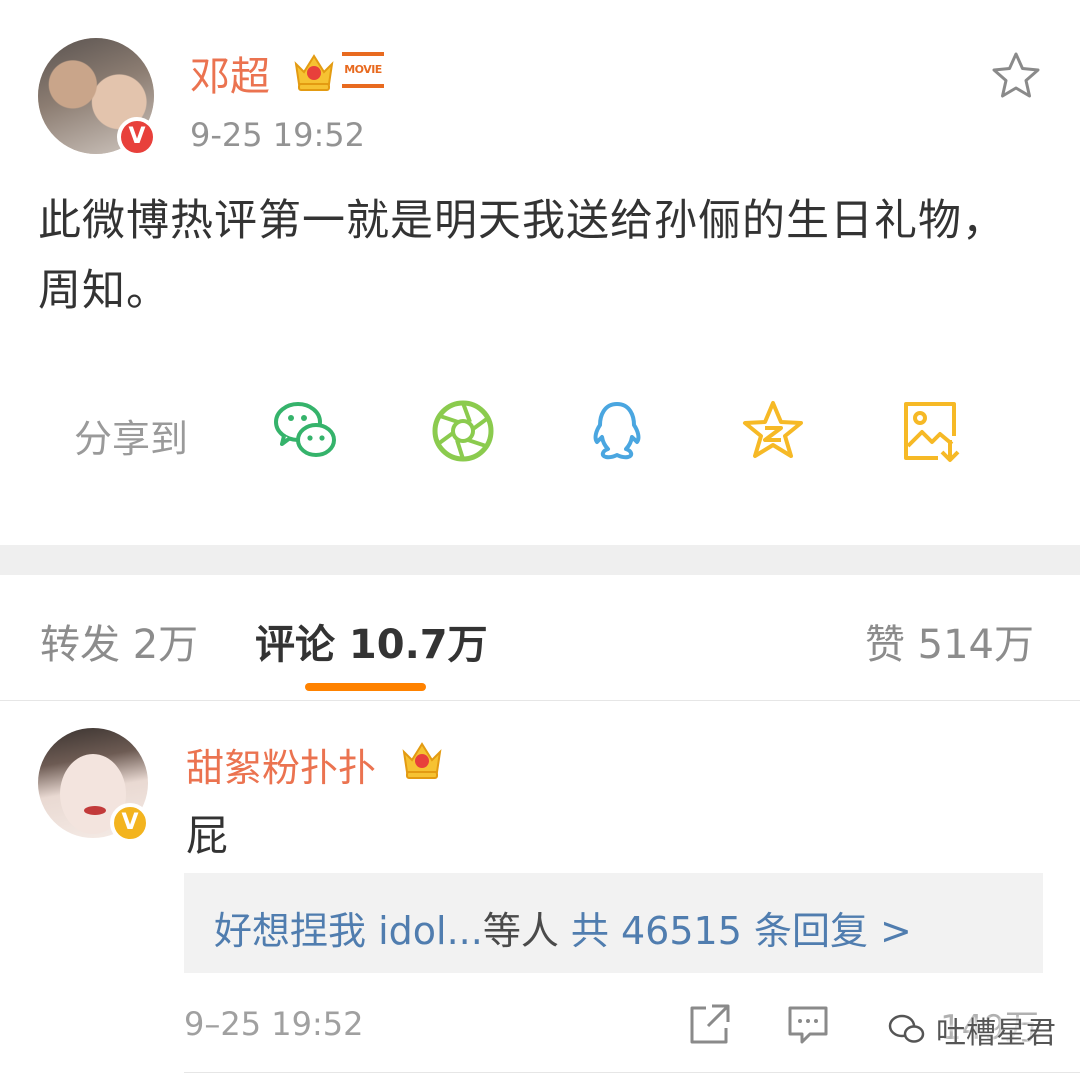 The width and height of the screenshot is (1080, 1075). Describe the element at coordinates (230, 73) in the screenshot. I see `post-author-name: 邓超` at that location.